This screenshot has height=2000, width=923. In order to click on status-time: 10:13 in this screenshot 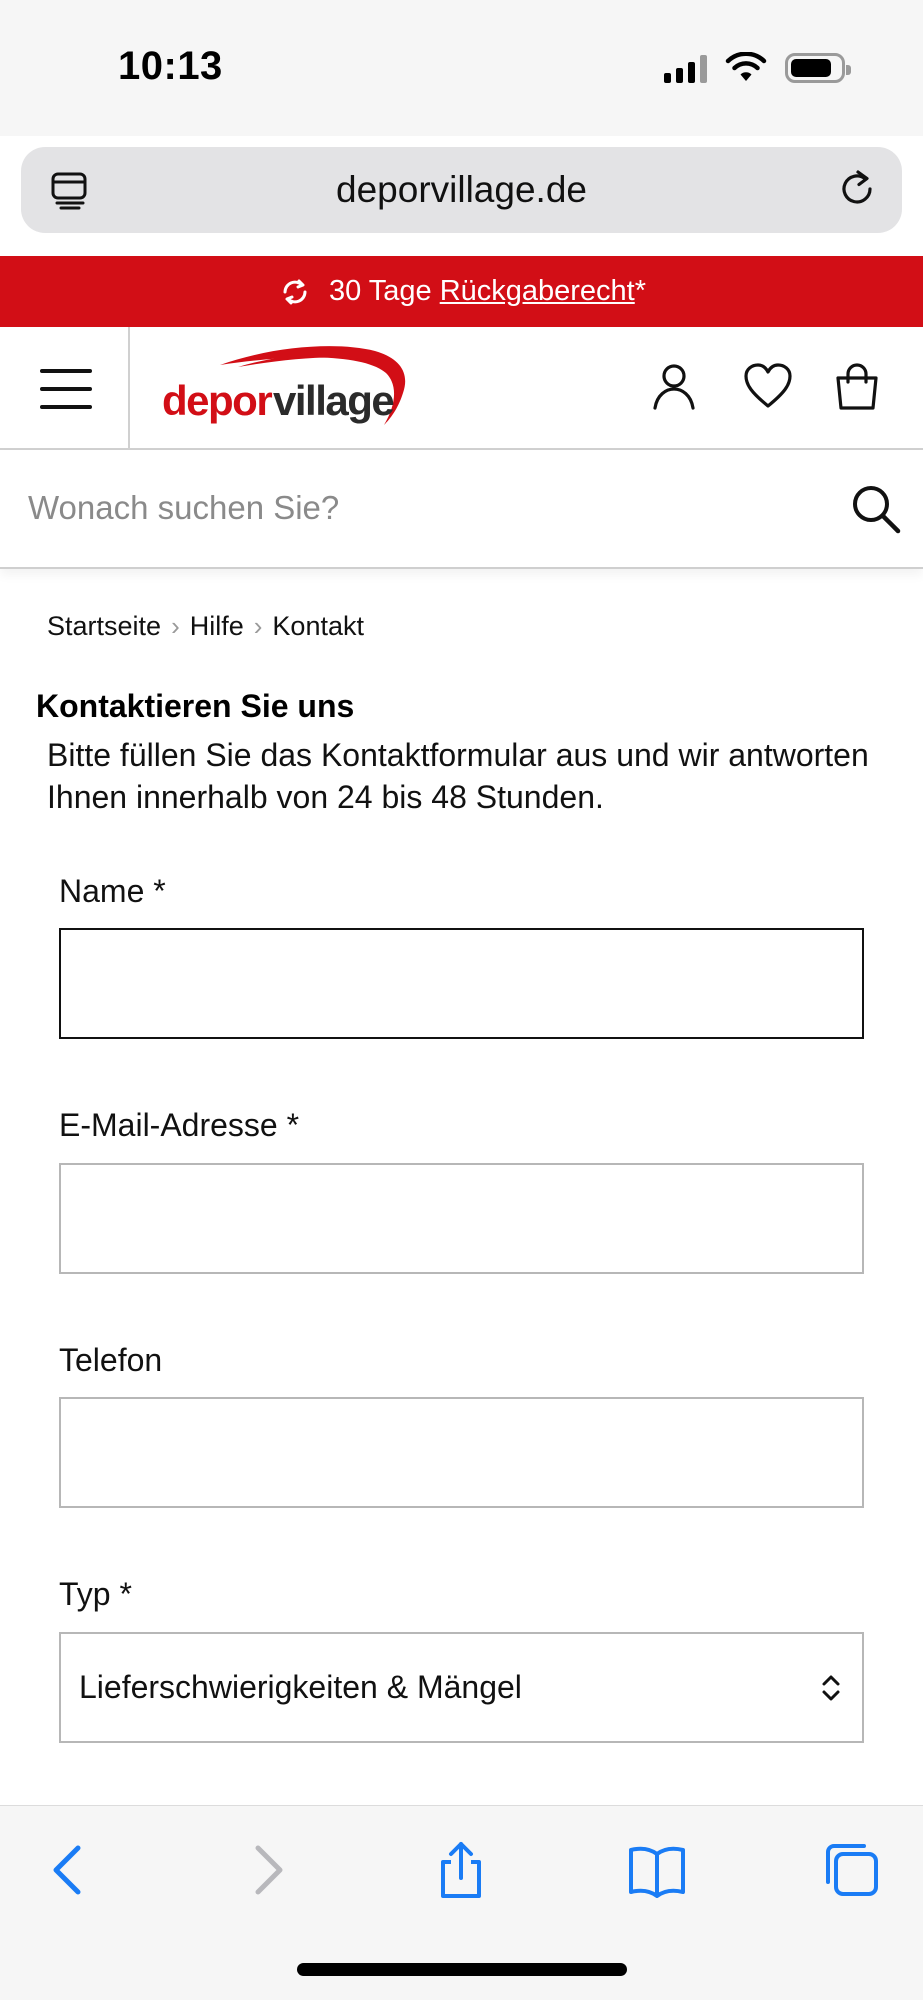, I will do `click(170, 66)`.